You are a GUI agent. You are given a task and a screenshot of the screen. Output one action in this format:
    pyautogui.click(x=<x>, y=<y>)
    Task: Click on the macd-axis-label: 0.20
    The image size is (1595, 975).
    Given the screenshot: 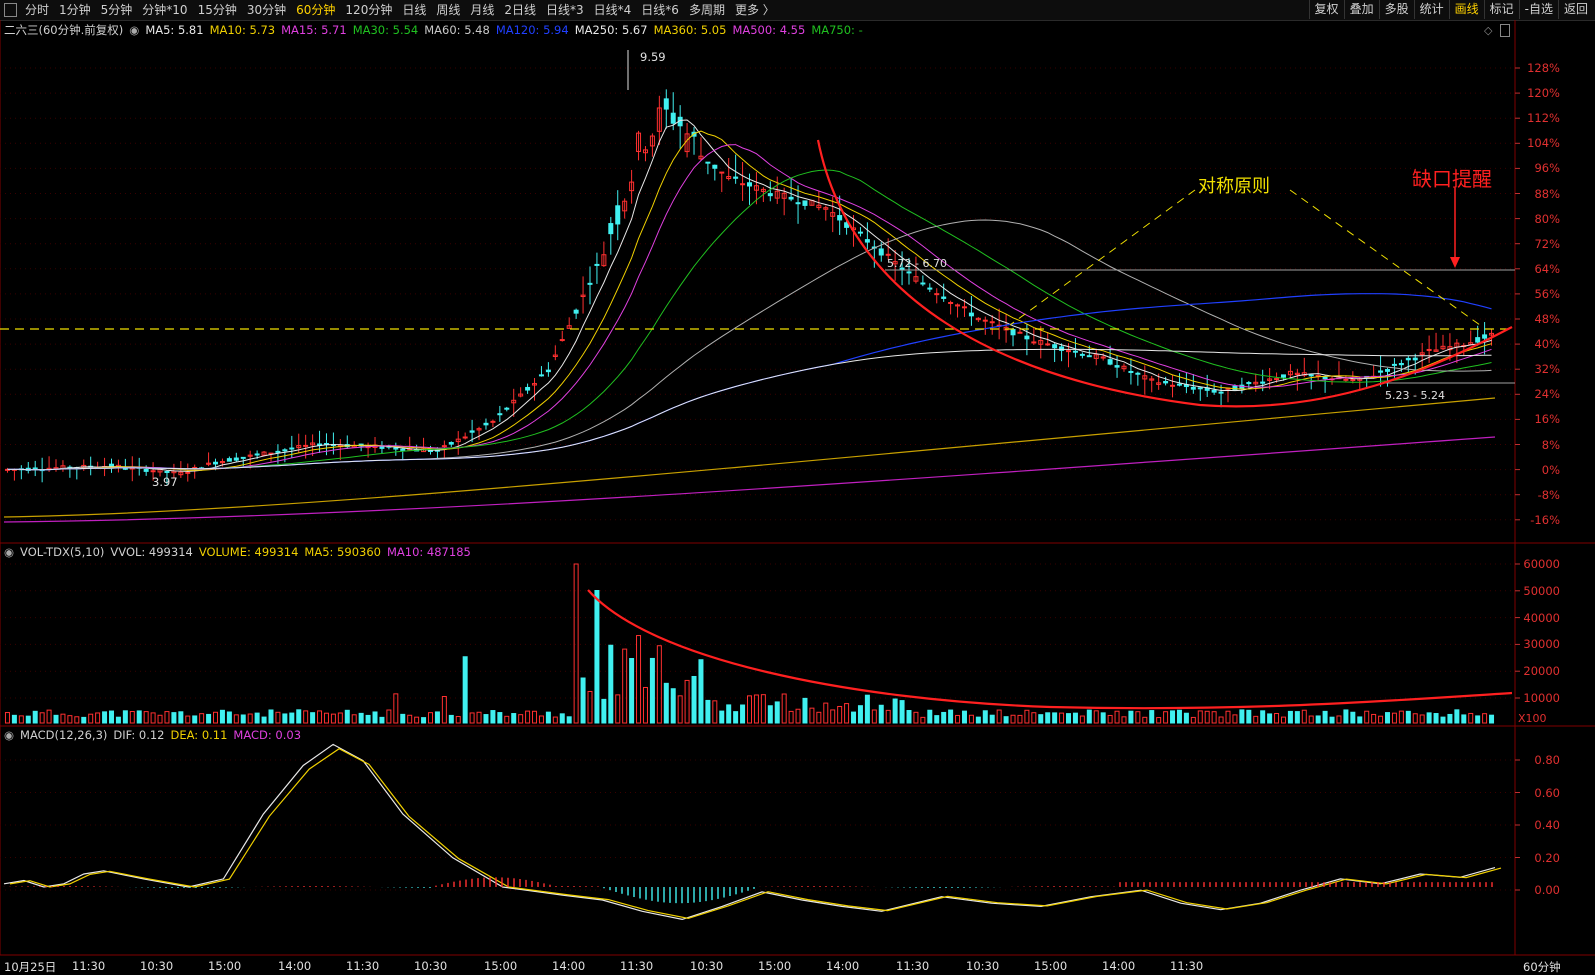 What is the action you would take?
    pyautogui.click(x=1547, y=857)
    